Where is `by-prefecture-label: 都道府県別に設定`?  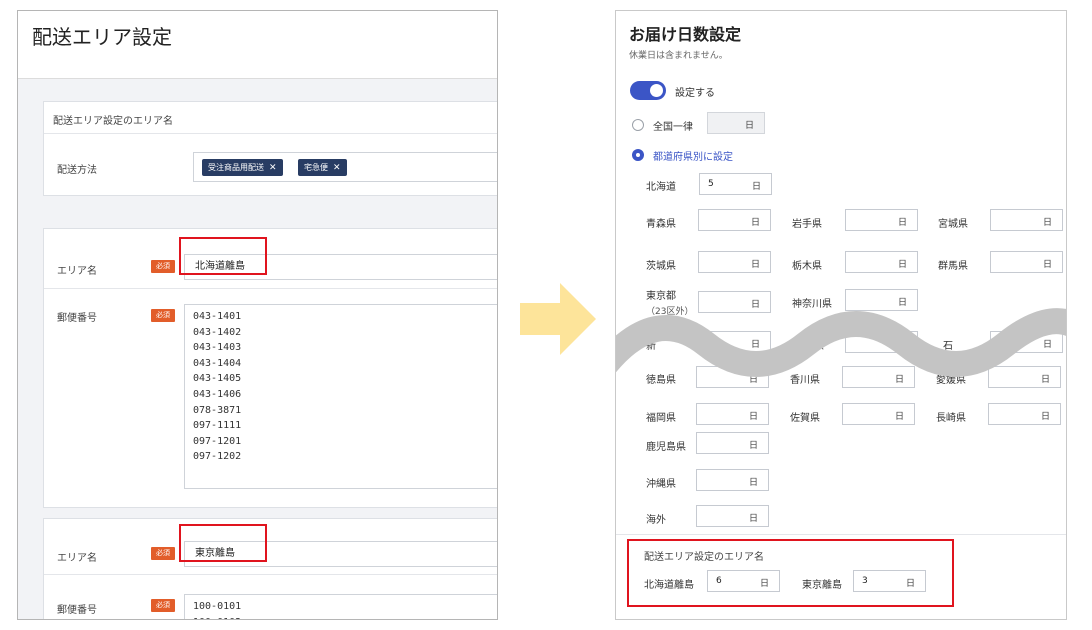
by-prefecture-label: 都道府県別に設定 is located at coordinates (693, 157).